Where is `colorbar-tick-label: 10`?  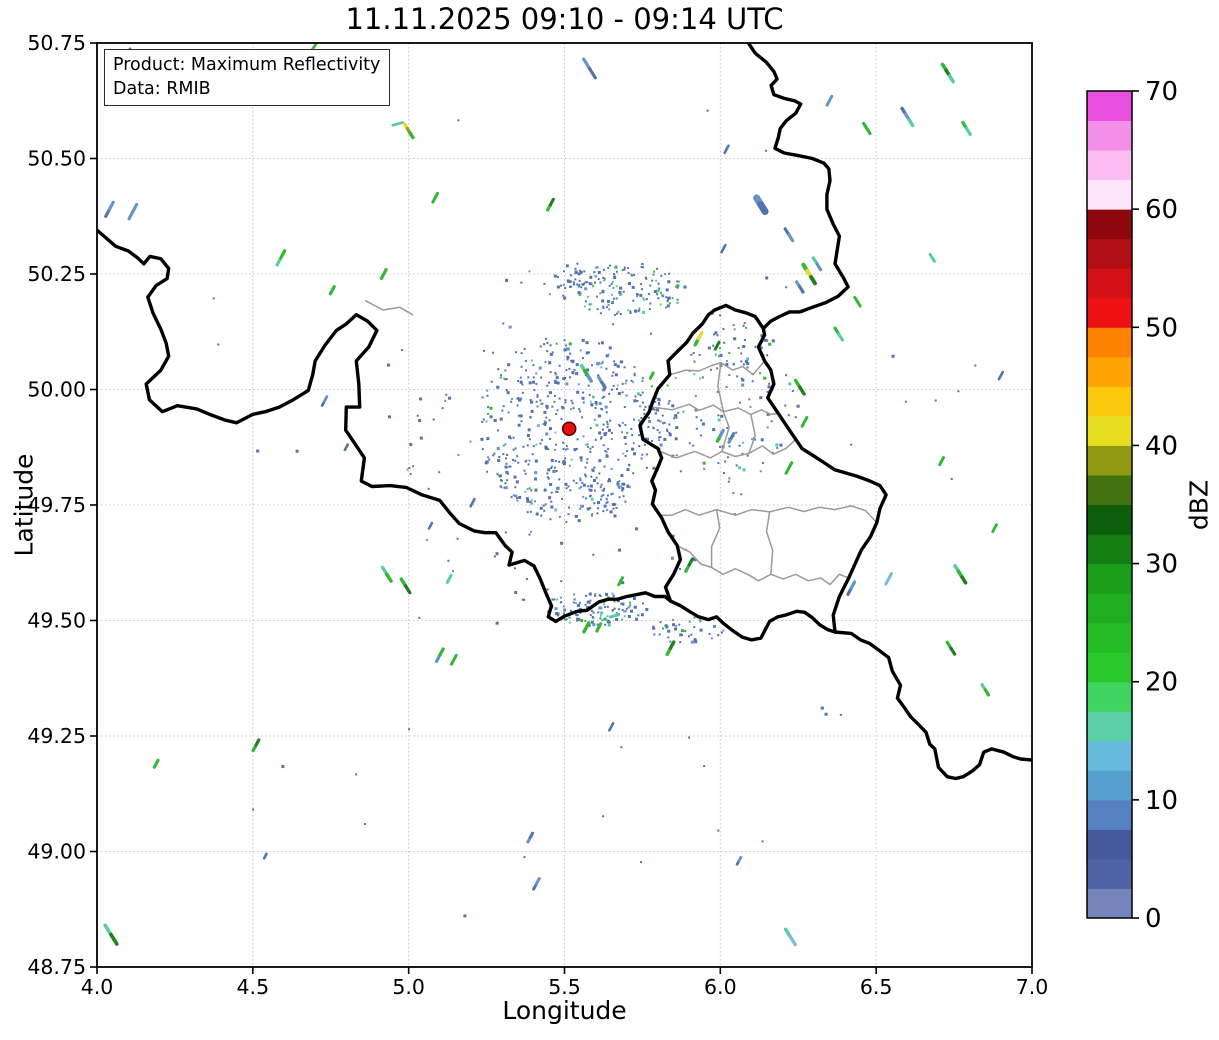
colorbar-tick-label: 10 is located at coordinates (1161, 801).